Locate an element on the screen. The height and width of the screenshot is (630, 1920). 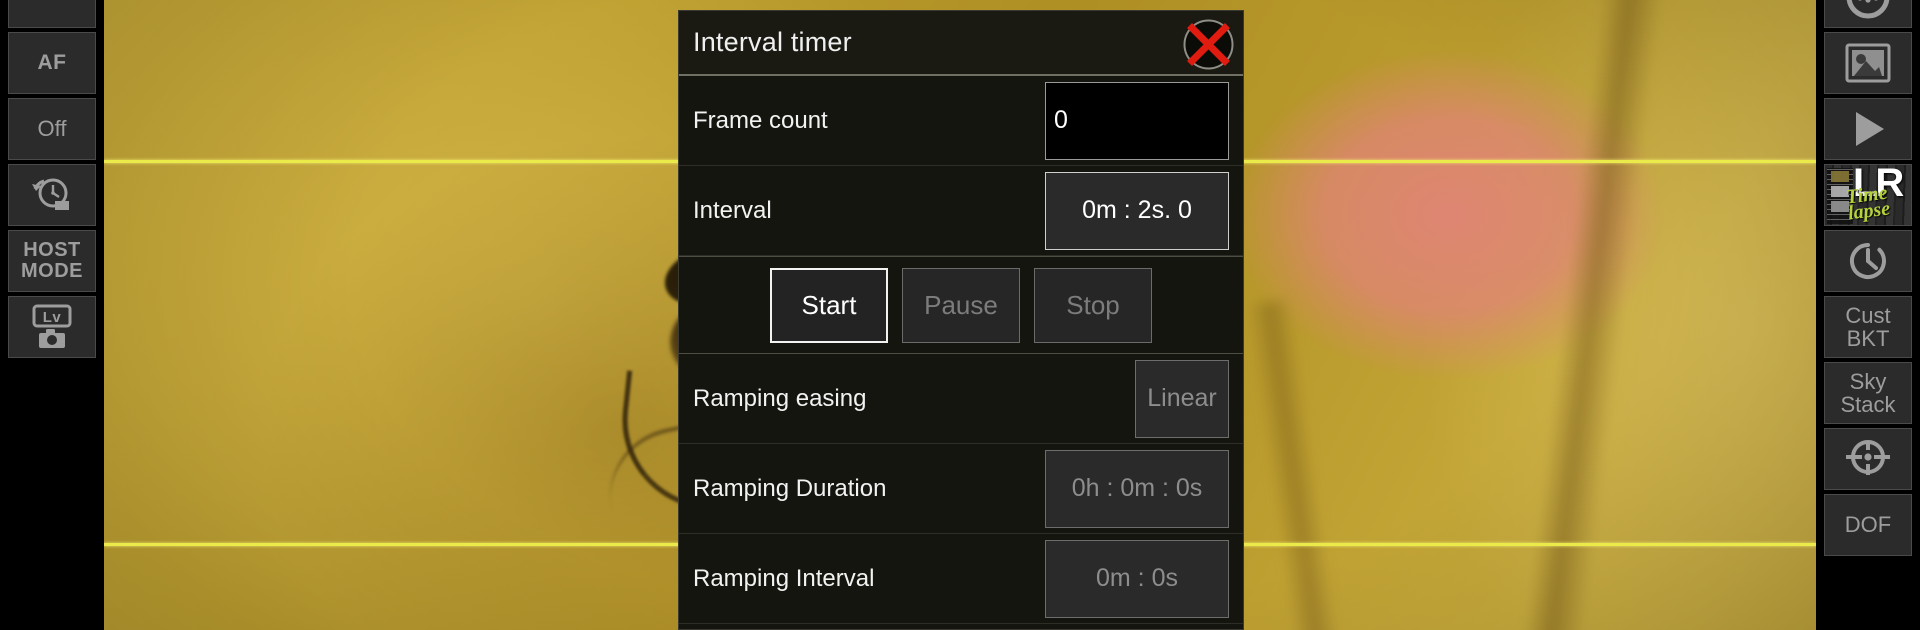
play-button is located at coordinates (1868, 129).